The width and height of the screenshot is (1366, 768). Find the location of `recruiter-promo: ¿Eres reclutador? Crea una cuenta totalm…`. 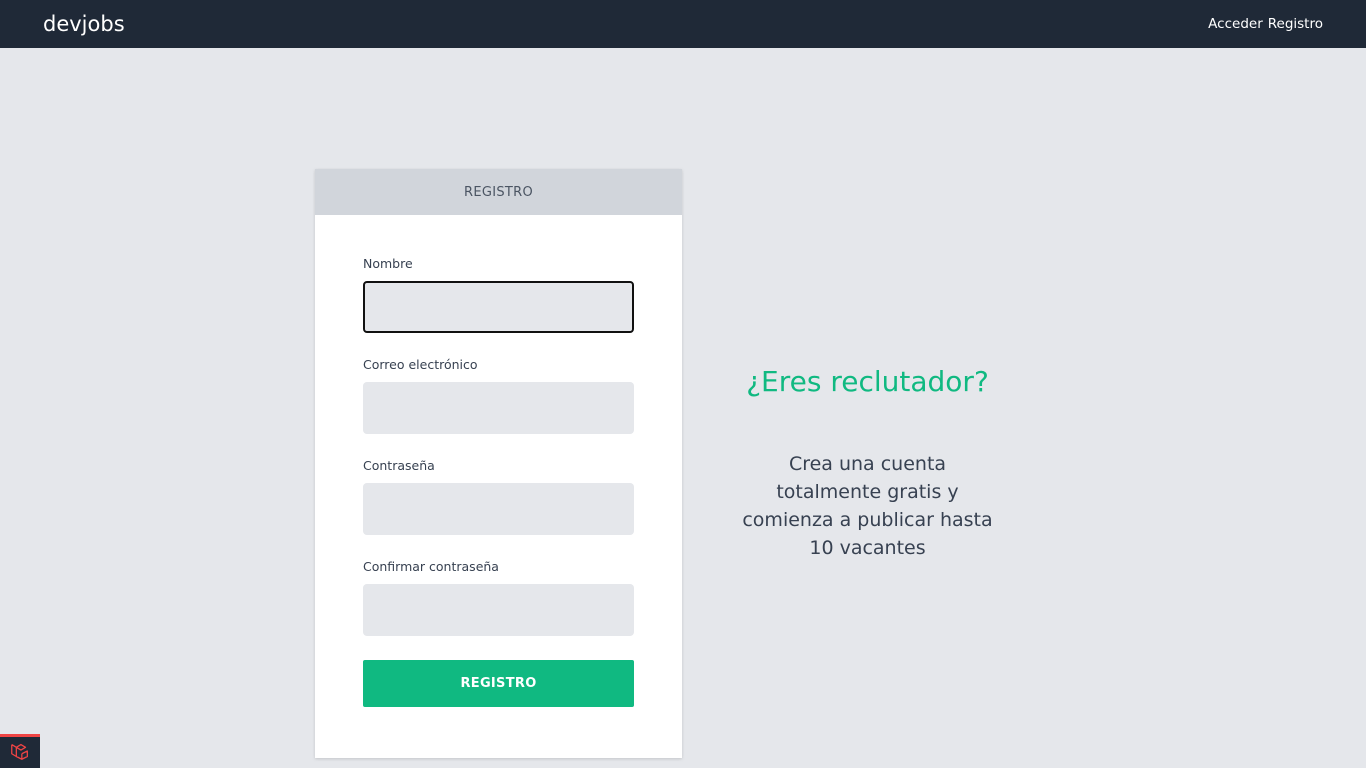

recruiter-promo: ¿Eres reclutador? Crea una cuenta totalm… is located at coordinates (867, 462).